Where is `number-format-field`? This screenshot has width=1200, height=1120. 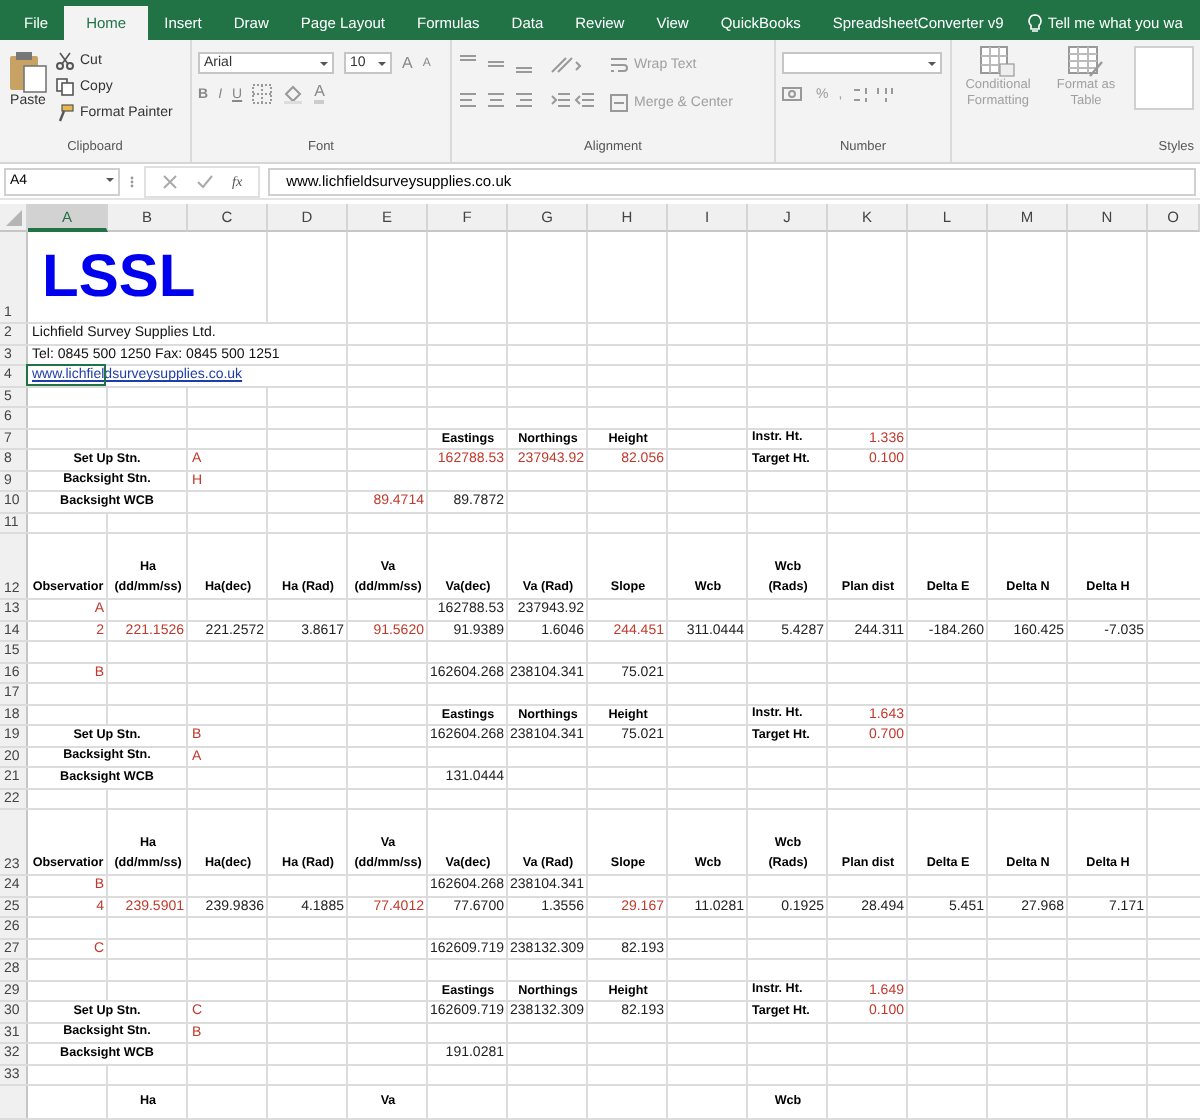
number-format-field is located at coordinates (862, 63).